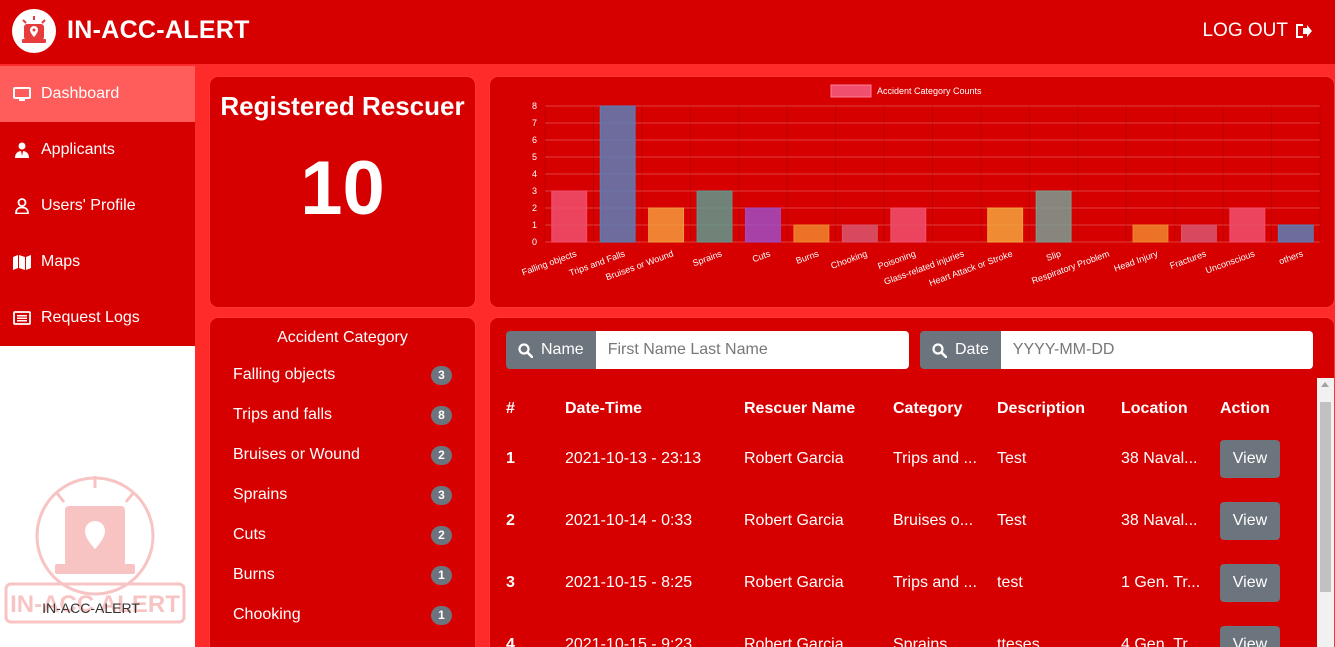 The width and height of the screenshot is (1335, 647). What do you see at coordinates (342, 188) in the screenshot?
I see `rescuer-count: 10` at bounding box center [342, 188].